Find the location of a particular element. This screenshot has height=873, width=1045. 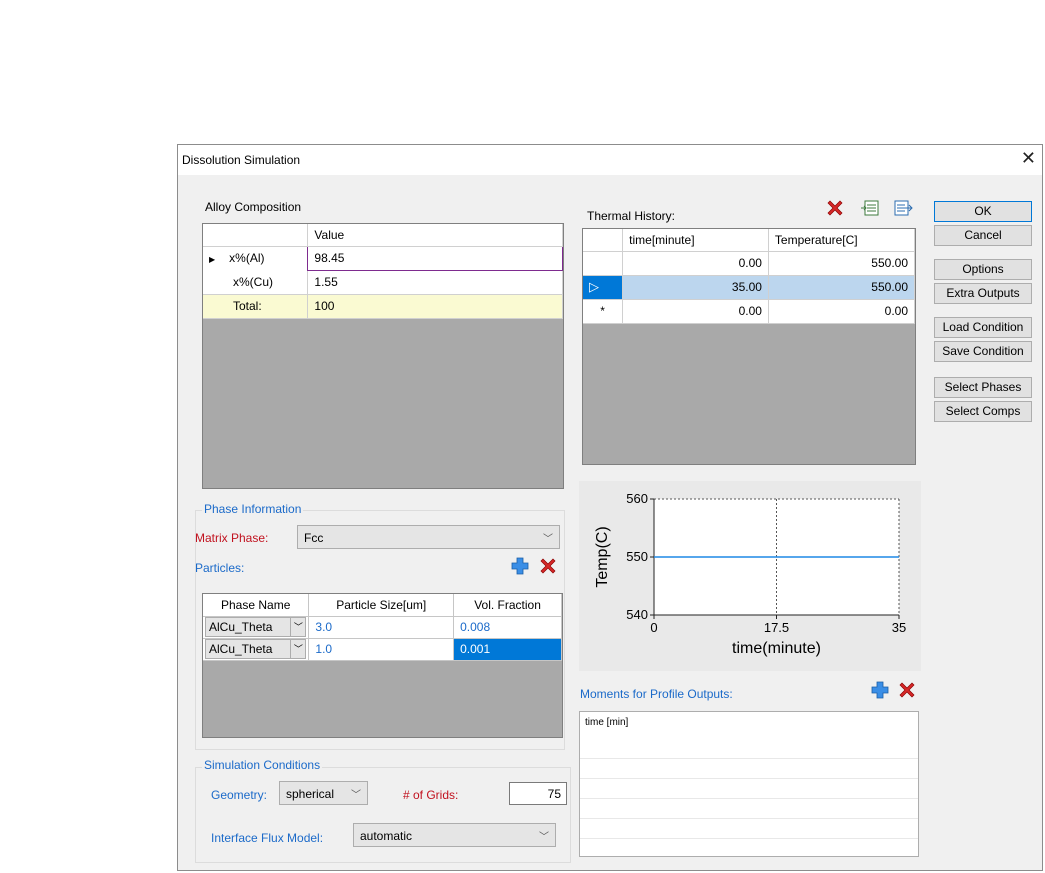

table-export-icon is located at coordinates (903, 208).